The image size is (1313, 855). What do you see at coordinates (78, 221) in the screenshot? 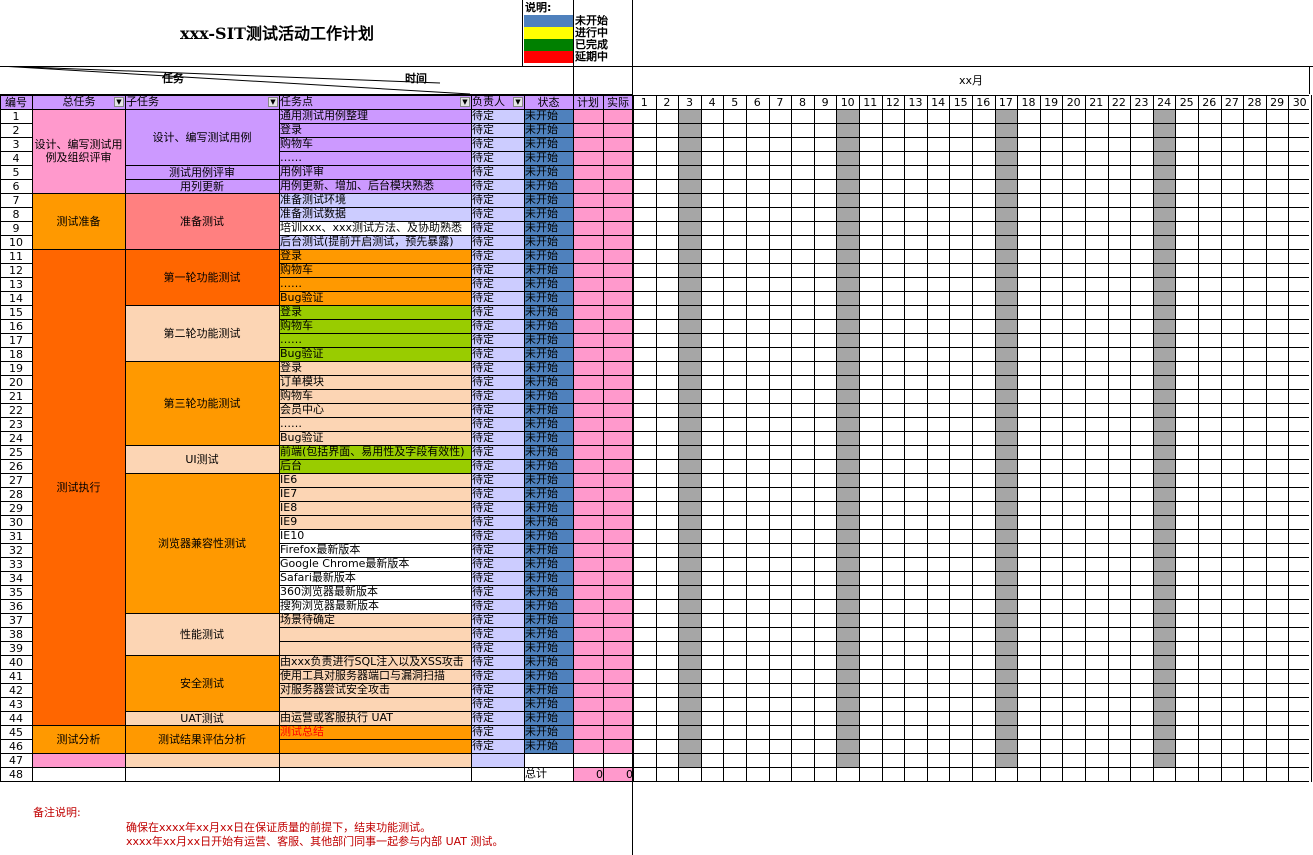
I see `main-task-cell: 测试准备` at bounding box center [78, 221].